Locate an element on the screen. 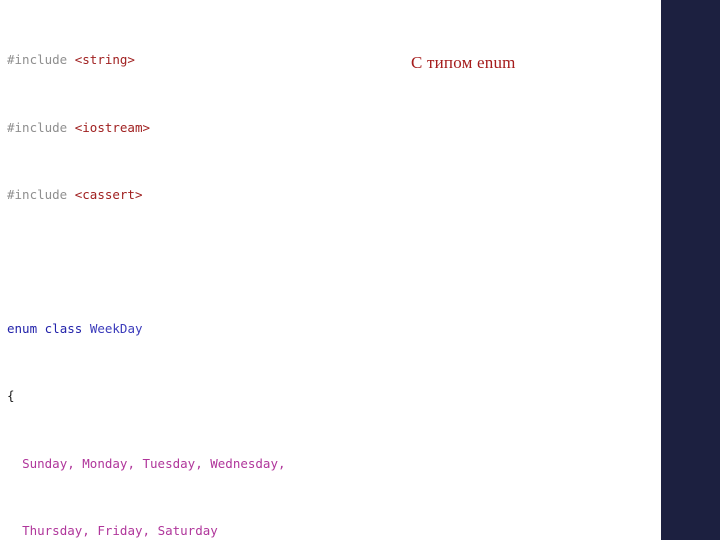 The width and height of the screenshot is (720, 540). token-header: <iostream> is located at coordinates (112, 127).